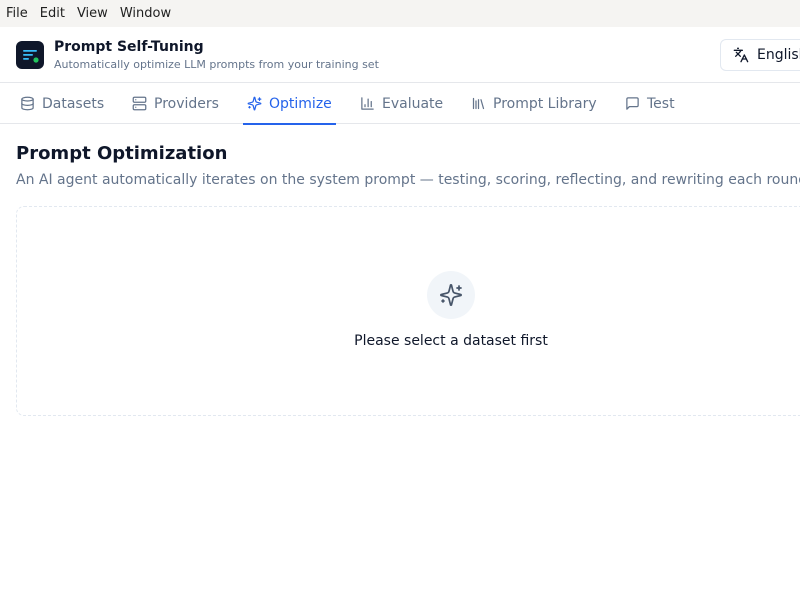  Describe the element at coordinates (400, 13) in the screenshot. I see `menu-bar: File Edit View Window` at that location.